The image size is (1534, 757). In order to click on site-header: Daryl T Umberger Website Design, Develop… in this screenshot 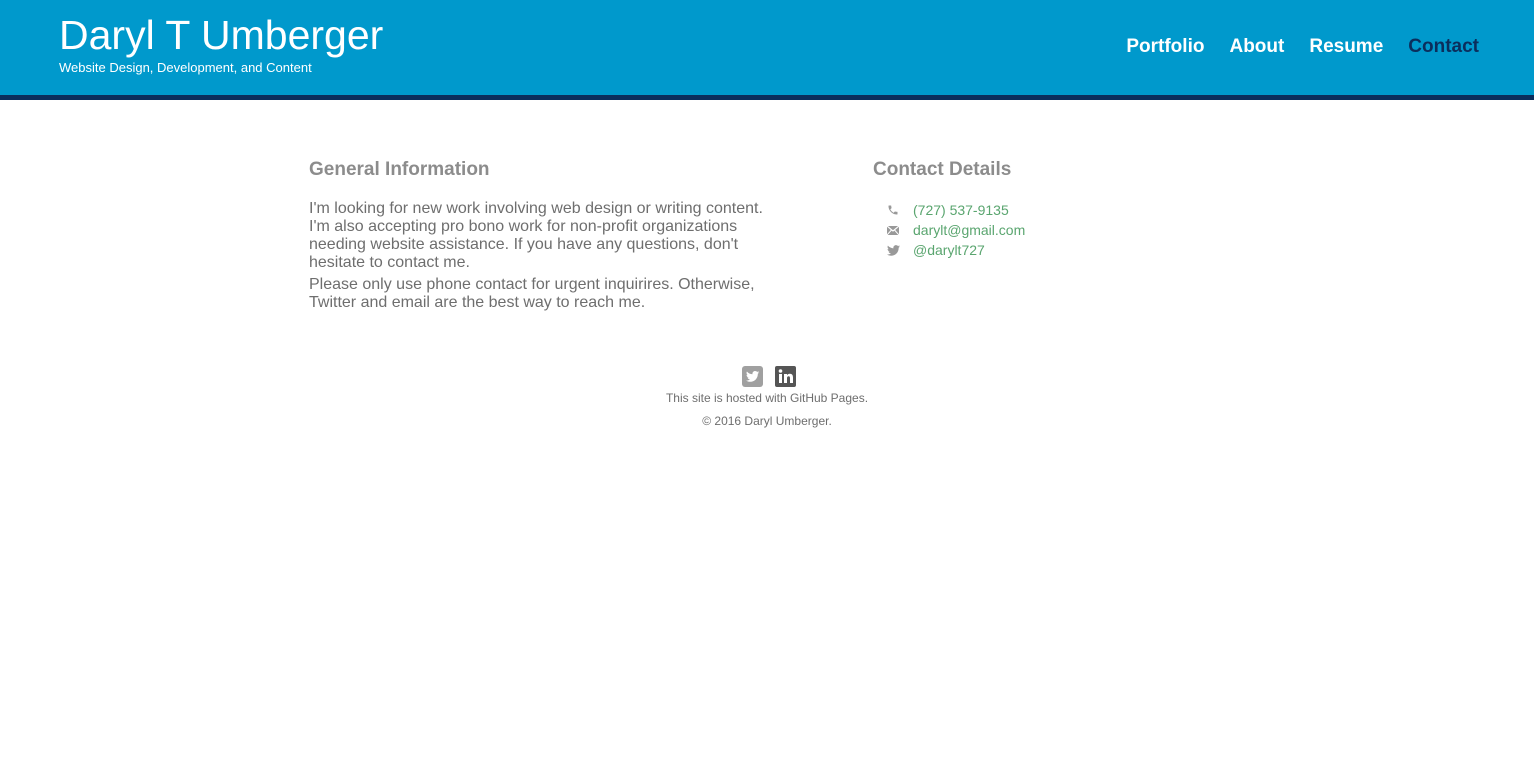, I will do `click(767, 50)`.